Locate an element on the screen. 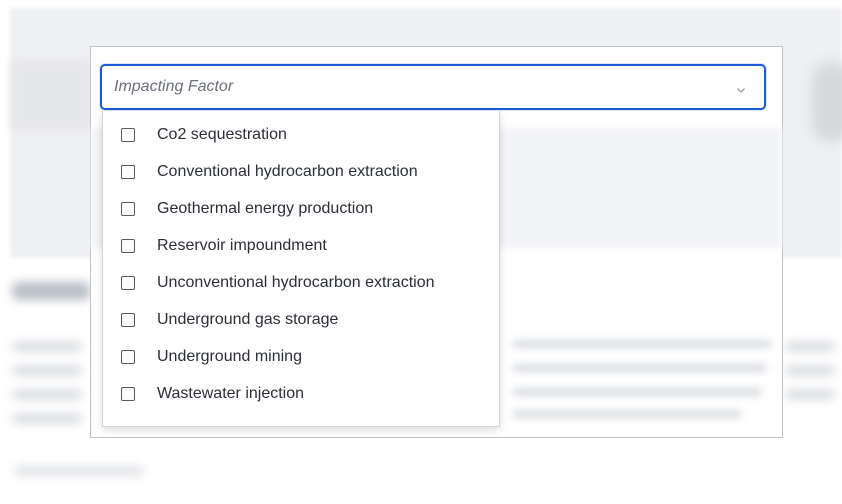 The height and width of the screenshot is (504, 842). option-reservoir-impoundment: Reservoir impoundment is located at coordinates (301, 246).